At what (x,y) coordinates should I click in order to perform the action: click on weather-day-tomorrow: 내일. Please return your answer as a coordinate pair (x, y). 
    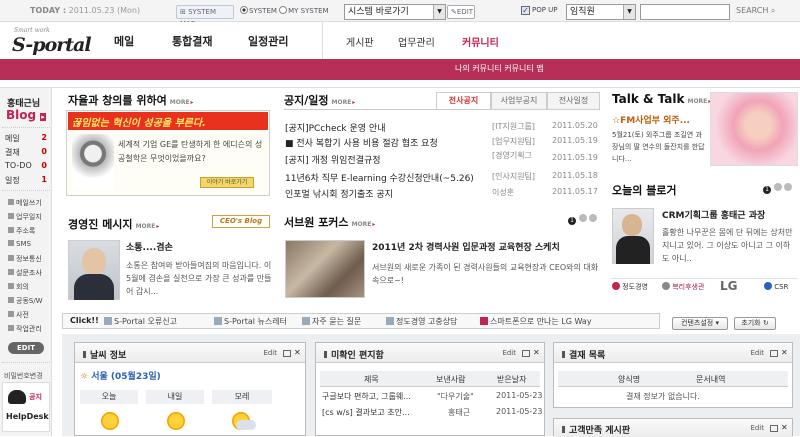
    Looking at the image, I should click on (175, 397).